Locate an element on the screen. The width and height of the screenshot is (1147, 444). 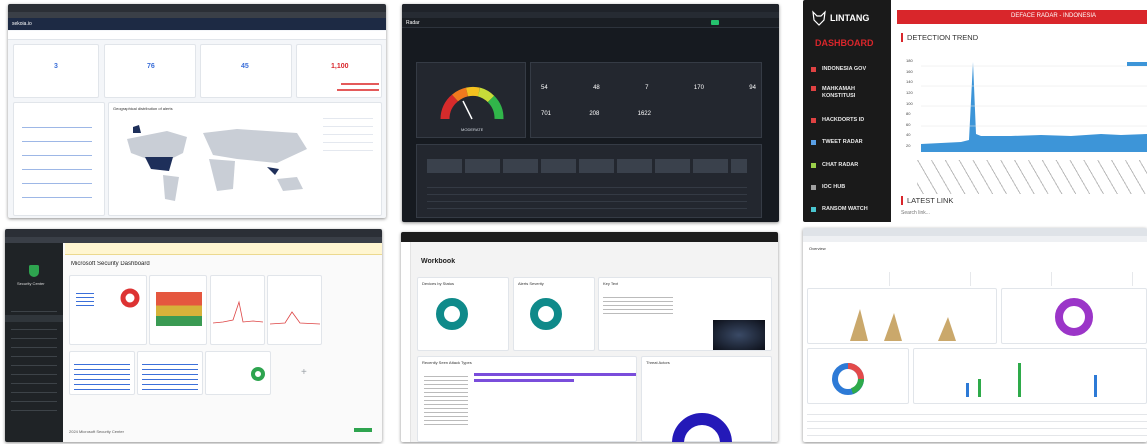
widget-stacked-bars is located at coordinates (178, 310).